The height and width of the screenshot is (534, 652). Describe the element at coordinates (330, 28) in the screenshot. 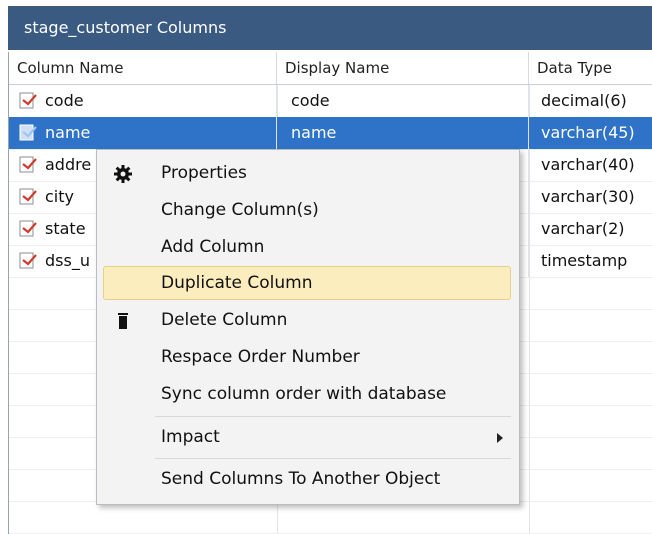

I see `window-title-bar: stage_customer Columns` at that location.